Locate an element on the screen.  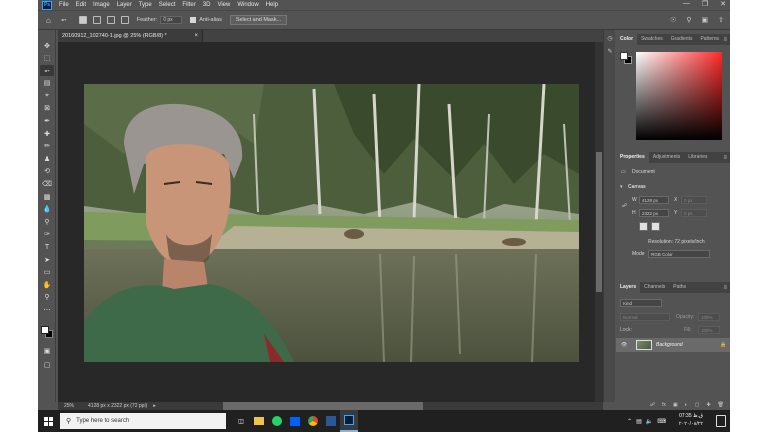
new-layer-icon: ✚ is located at coordinates (708, 405).